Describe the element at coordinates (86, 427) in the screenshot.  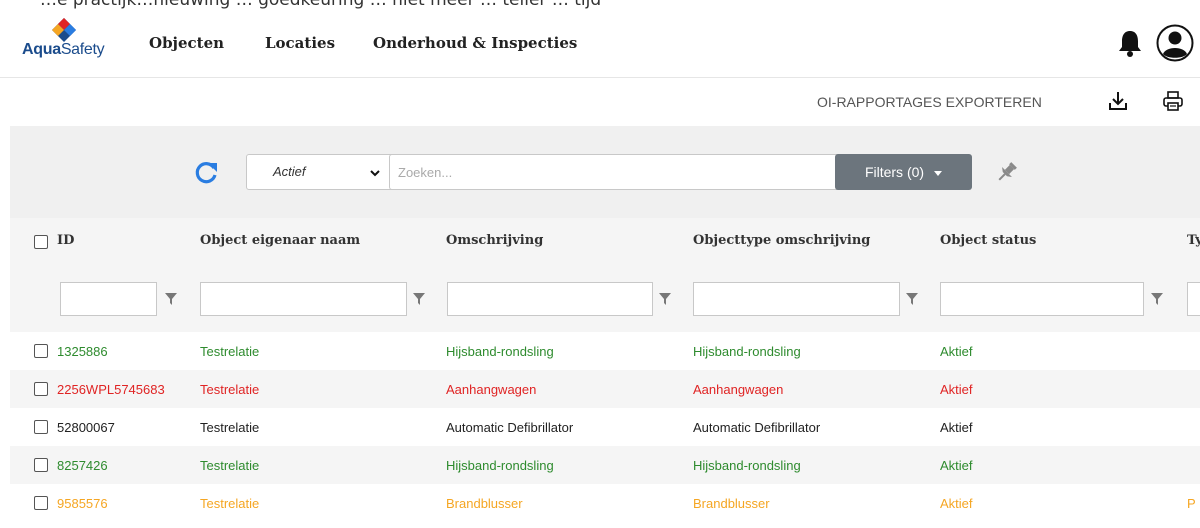
I see `cell-id: 52800067` at that location.